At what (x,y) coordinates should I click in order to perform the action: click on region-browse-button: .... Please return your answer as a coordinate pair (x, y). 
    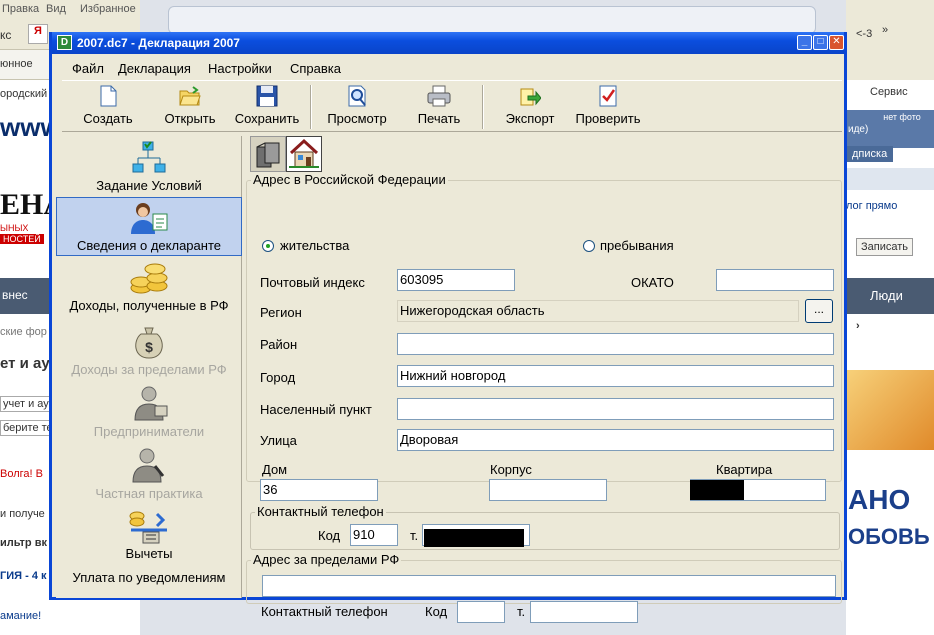
    Looking at the image, I should click on (819, 311).